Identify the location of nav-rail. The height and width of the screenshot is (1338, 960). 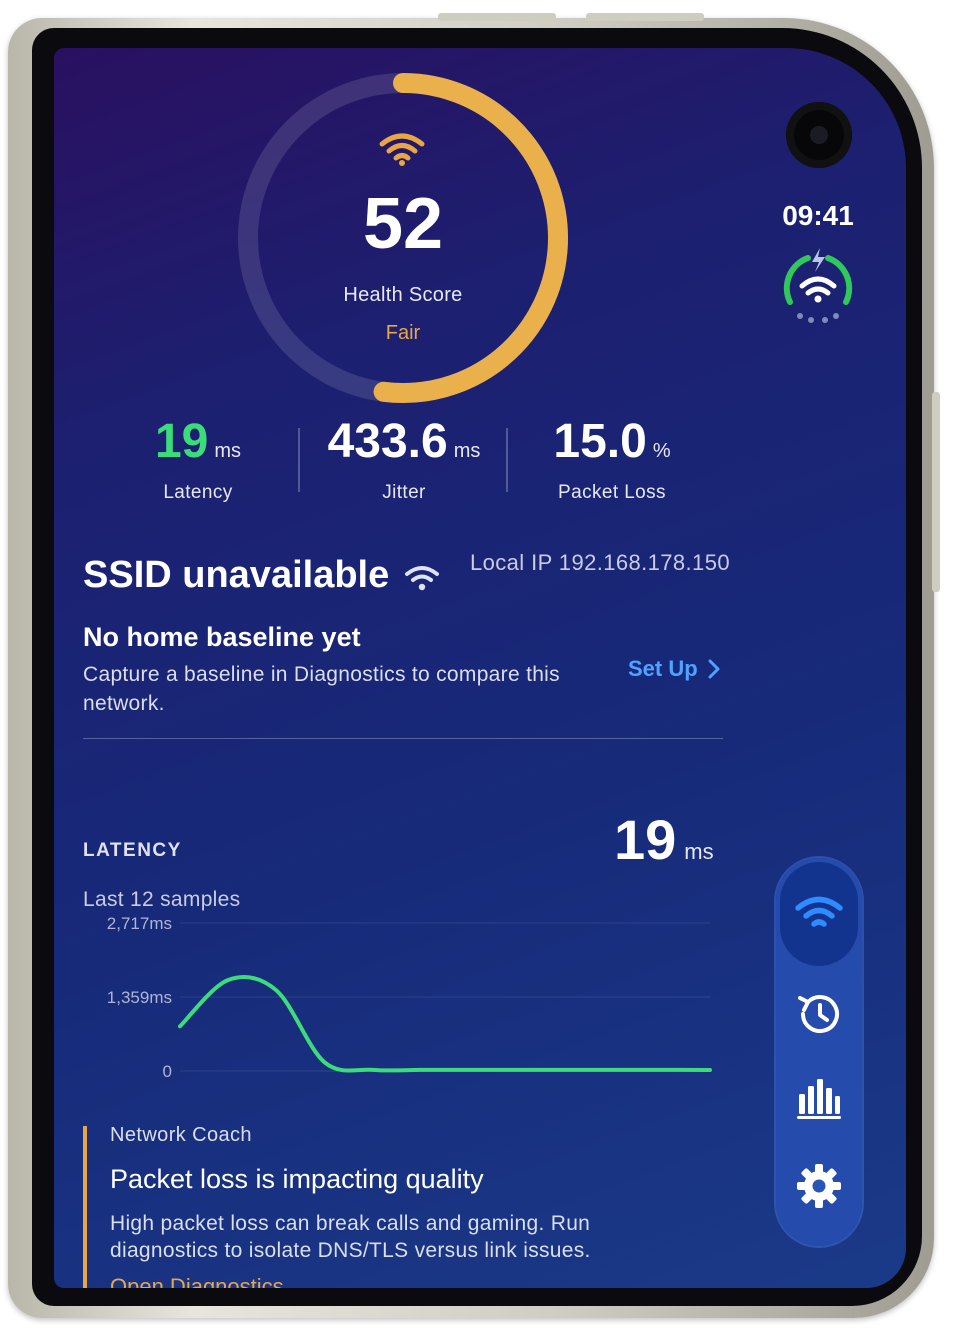
(819, 1052).